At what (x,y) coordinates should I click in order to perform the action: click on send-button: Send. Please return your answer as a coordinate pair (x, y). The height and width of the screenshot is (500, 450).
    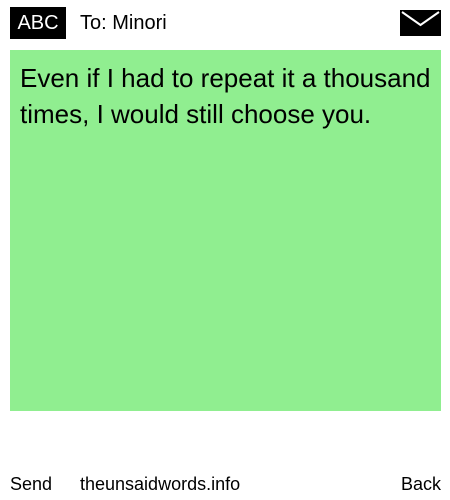
    Looking at the image, I should click on (31, 484).